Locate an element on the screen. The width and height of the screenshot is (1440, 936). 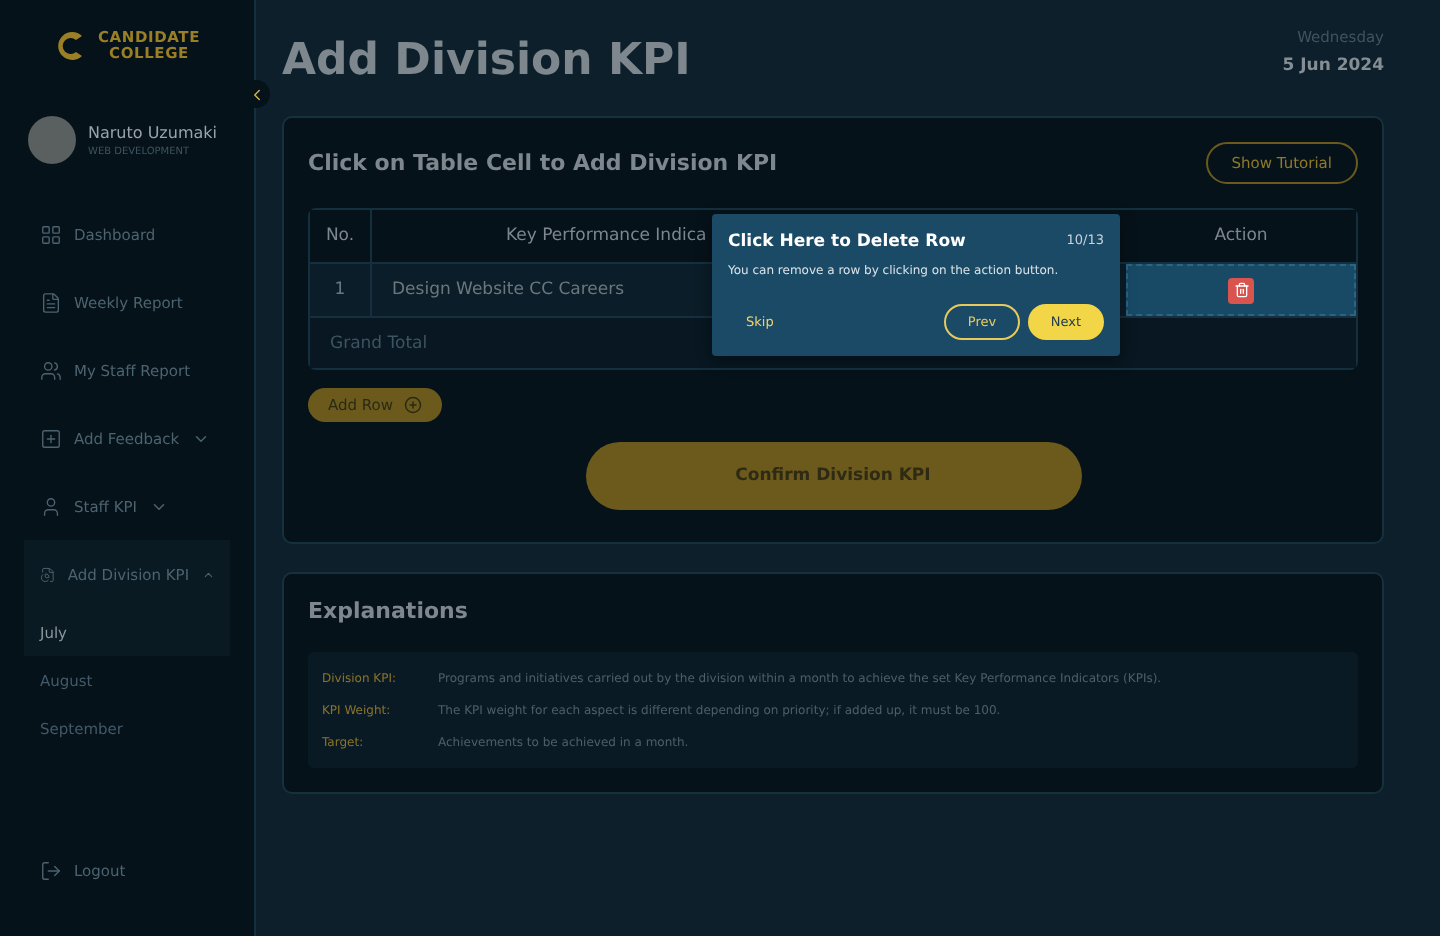
page-title: Add Division KPI is located at coordinates (486, 61).